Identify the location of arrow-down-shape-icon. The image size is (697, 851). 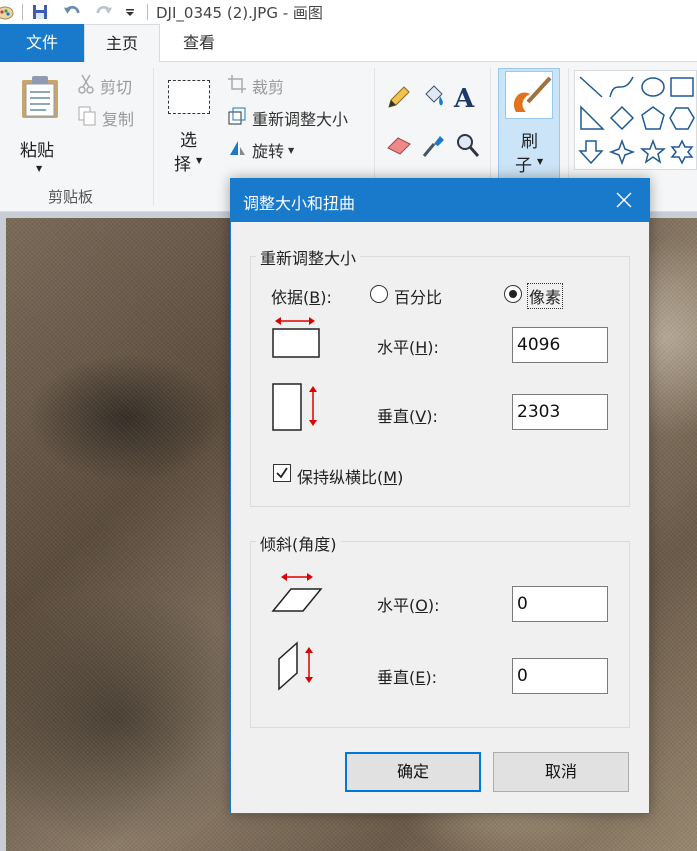
(591, 152).